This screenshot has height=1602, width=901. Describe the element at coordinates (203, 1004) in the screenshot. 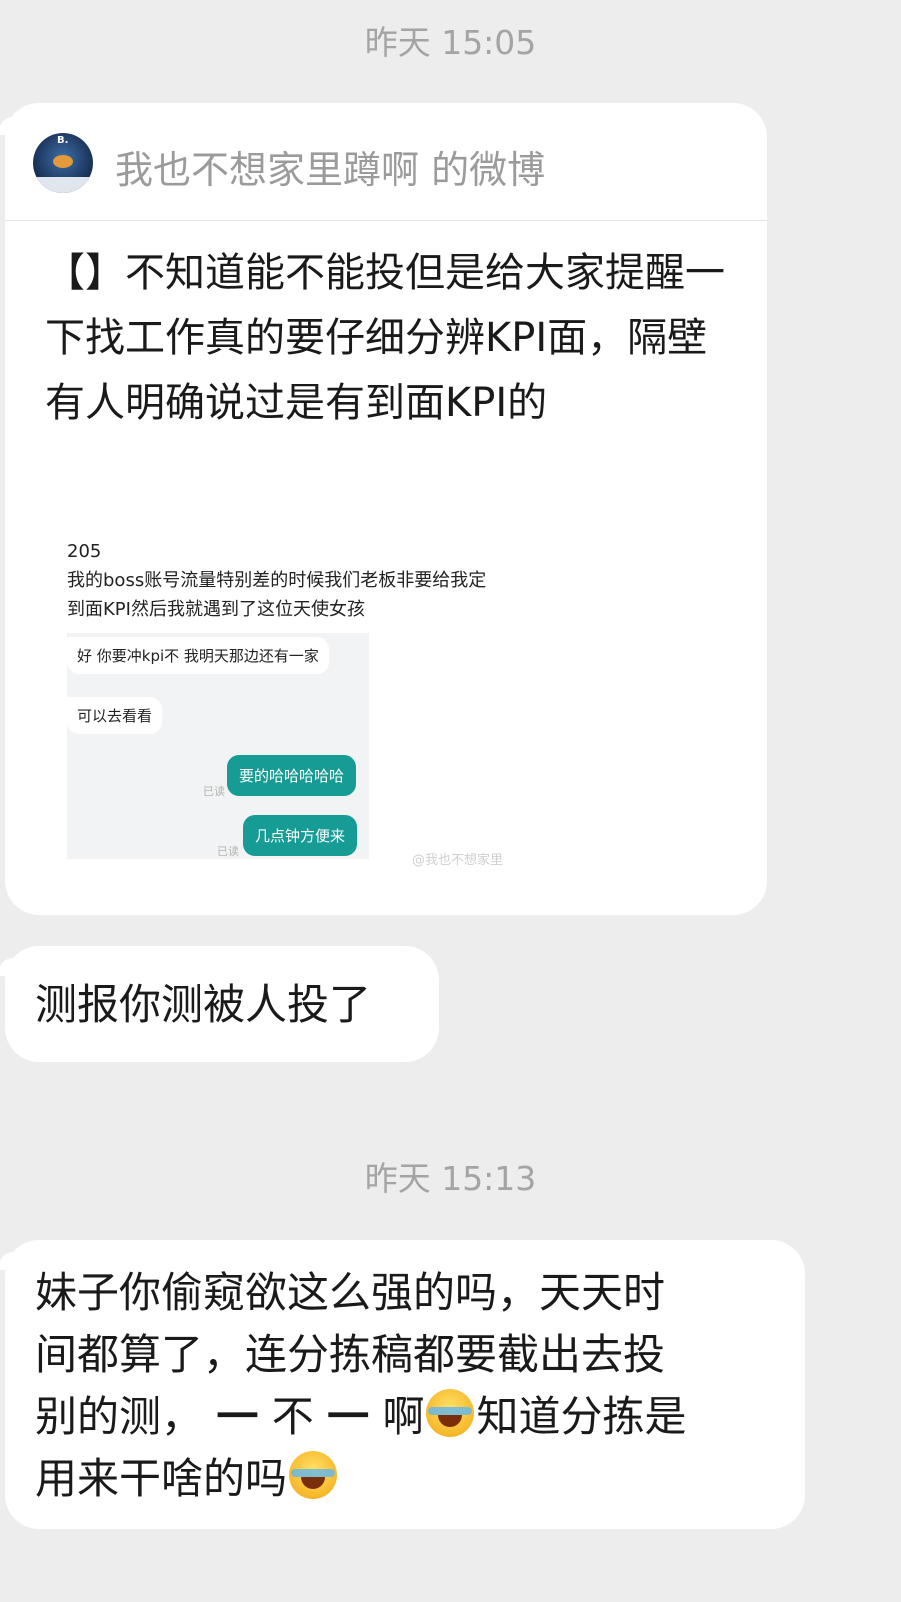

I see `message-text: 测报你测被人投了` at that location.